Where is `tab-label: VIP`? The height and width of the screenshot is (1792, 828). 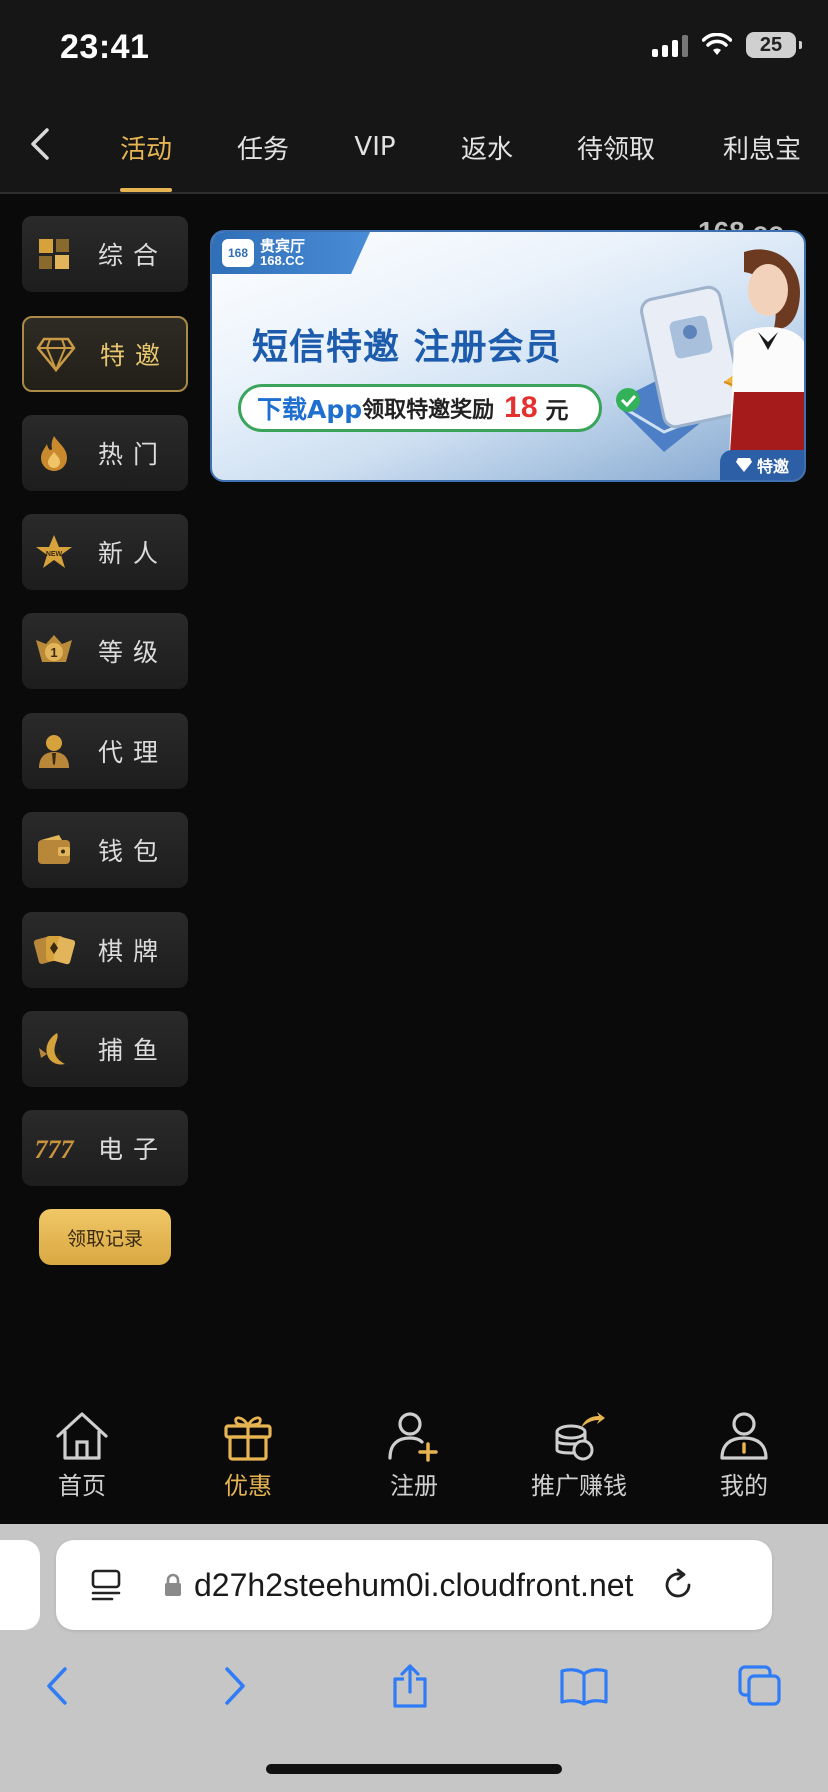 tab-label: VIP is located at coordinates (375, 147).